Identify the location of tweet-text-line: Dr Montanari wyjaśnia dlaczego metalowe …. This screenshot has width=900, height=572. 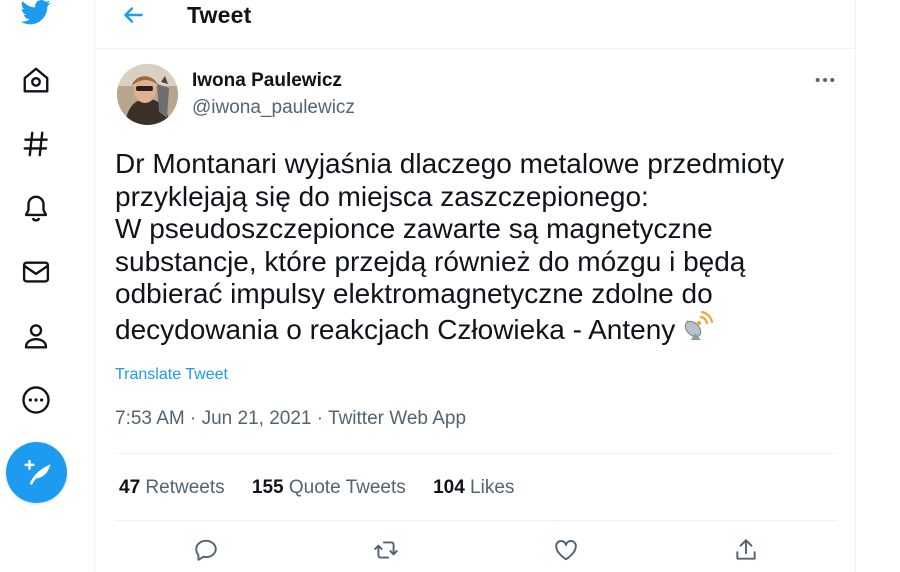
(450, 163).